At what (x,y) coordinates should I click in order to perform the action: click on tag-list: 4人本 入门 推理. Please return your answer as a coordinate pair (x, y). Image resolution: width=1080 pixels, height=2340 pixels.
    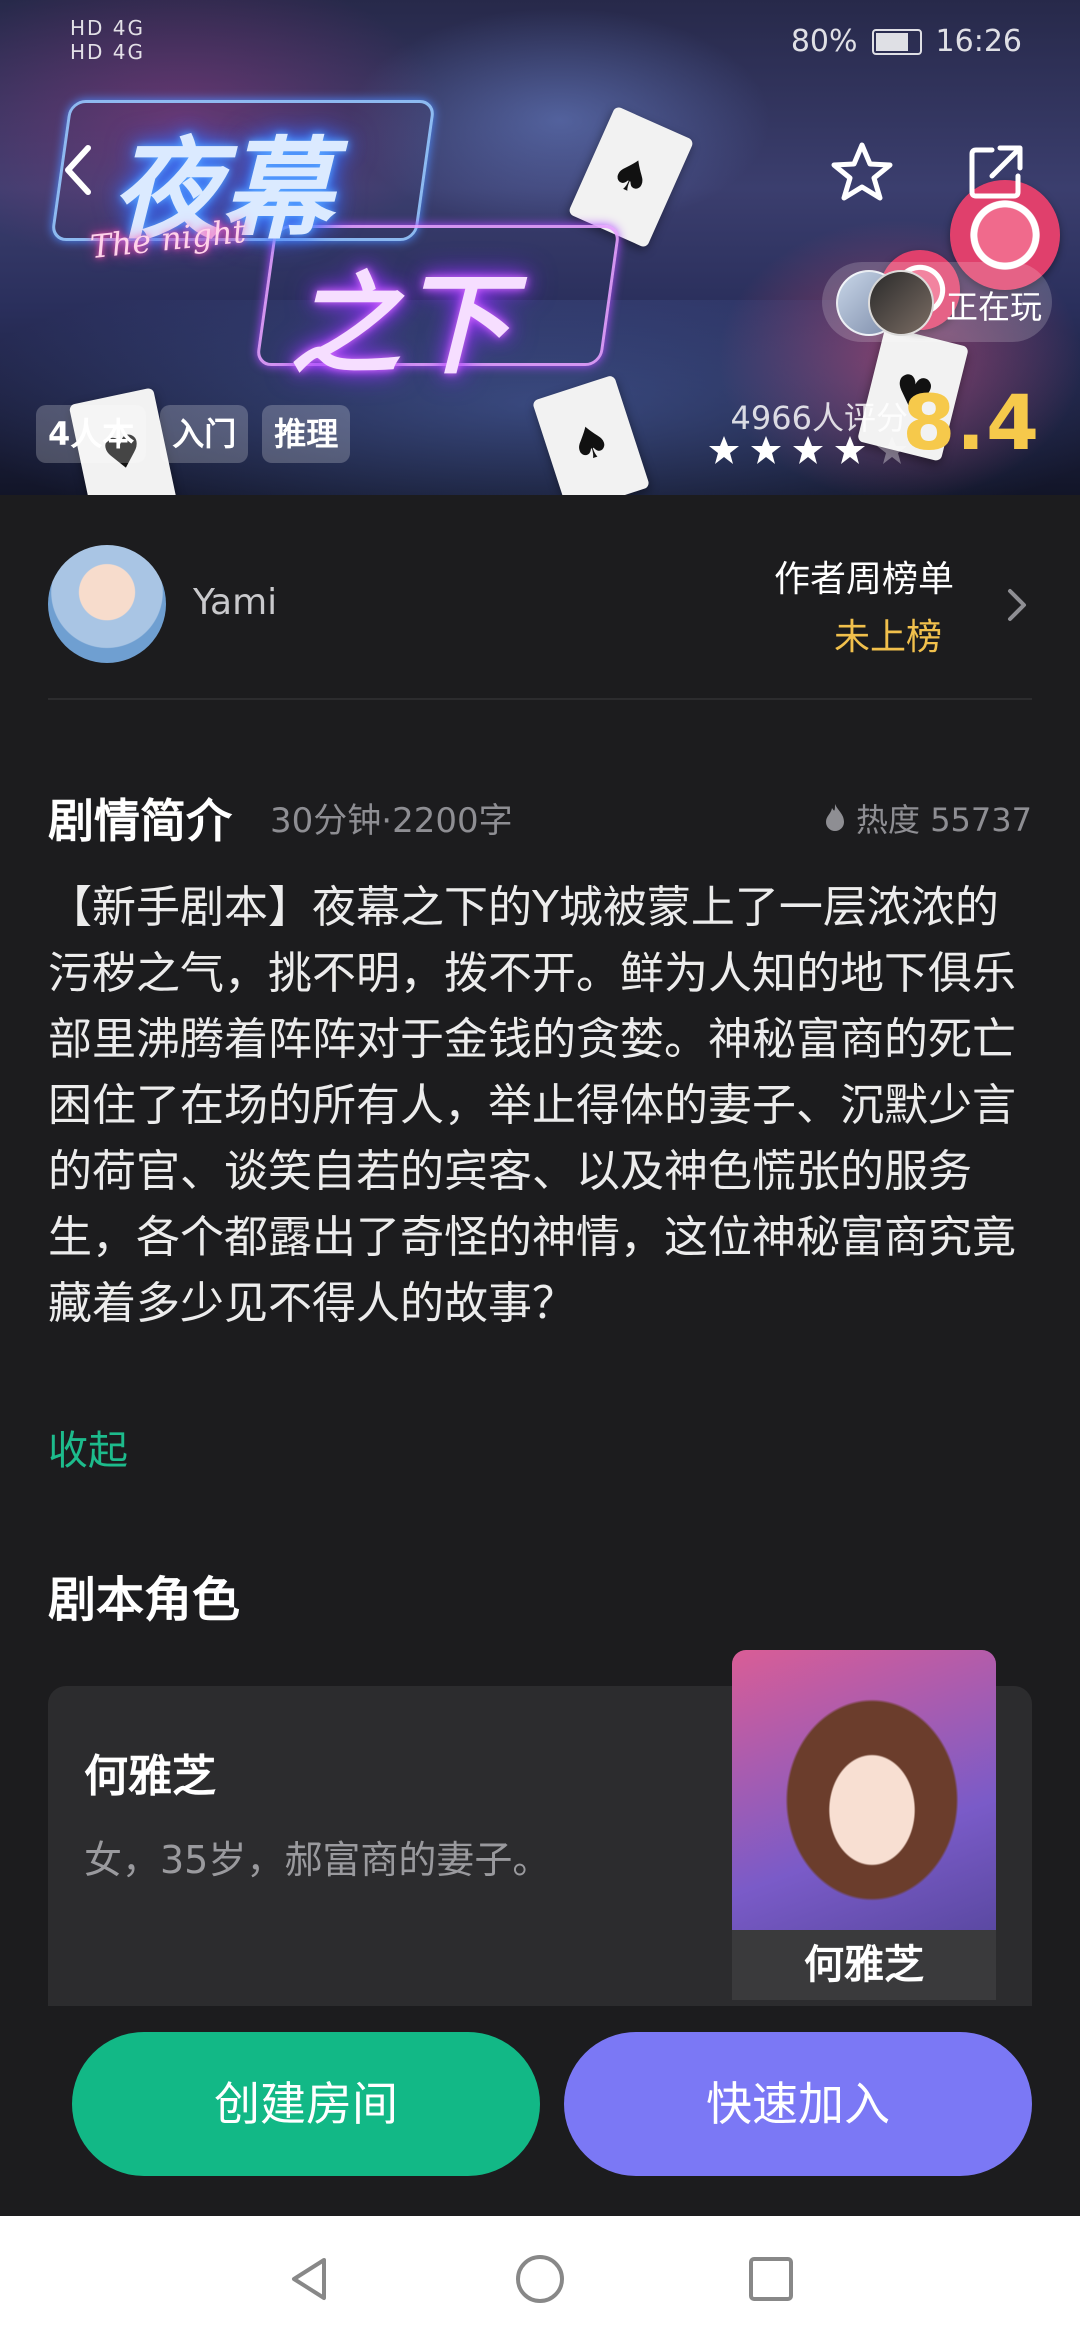
    Looking at the image, I should click on (193, 434).